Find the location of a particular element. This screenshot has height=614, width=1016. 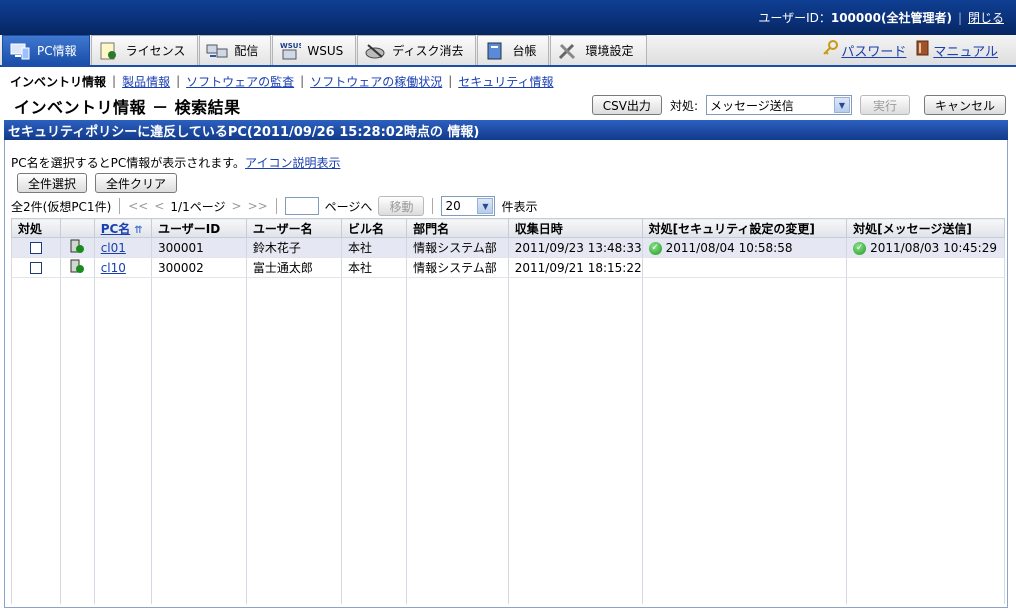

pc-name-cell: cl10 is located at coordinates (122, 267).